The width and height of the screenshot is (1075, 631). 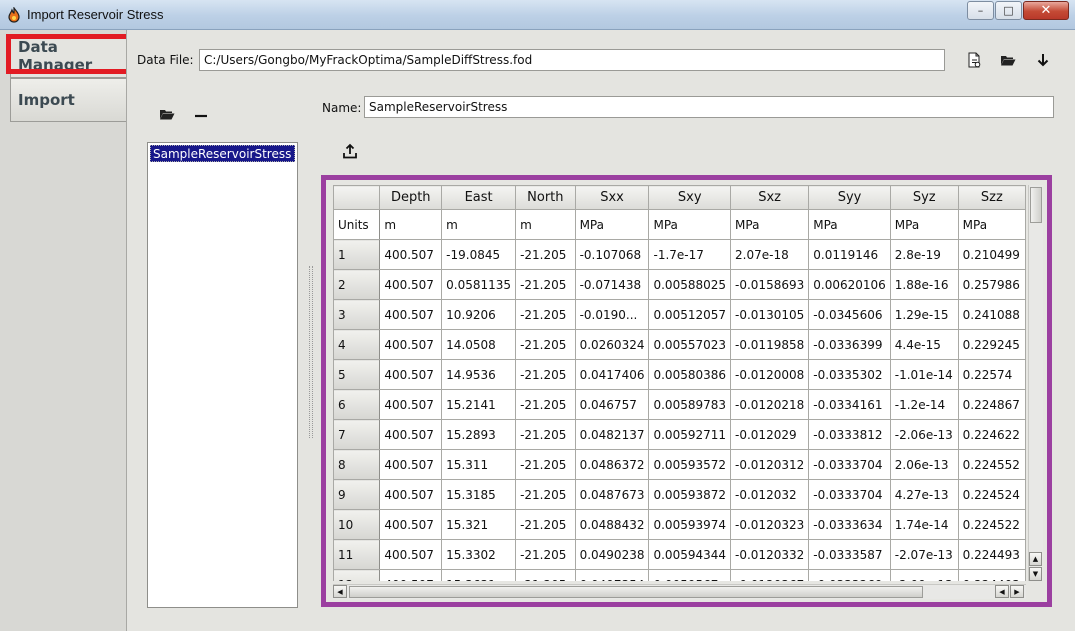 I want to click on table-cell: -0.0333812, so click(x=849, y=434).